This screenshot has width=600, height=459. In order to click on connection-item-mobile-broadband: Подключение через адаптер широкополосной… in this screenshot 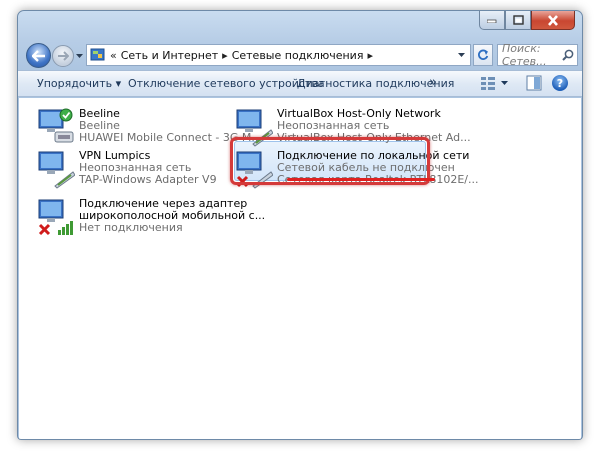, I will do `click(151, 219)`.